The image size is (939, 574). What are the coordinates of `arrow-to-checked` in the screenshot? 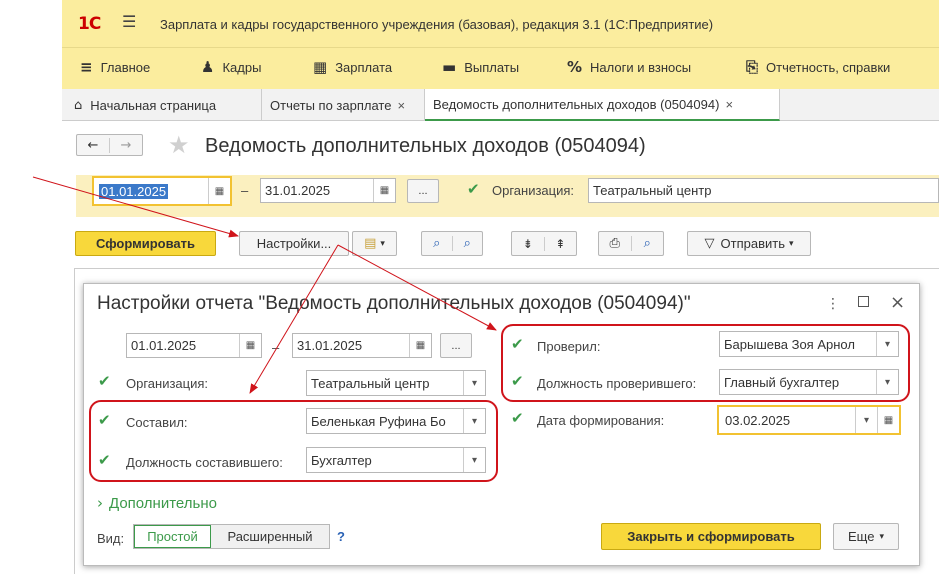 It's located at (417, 287).